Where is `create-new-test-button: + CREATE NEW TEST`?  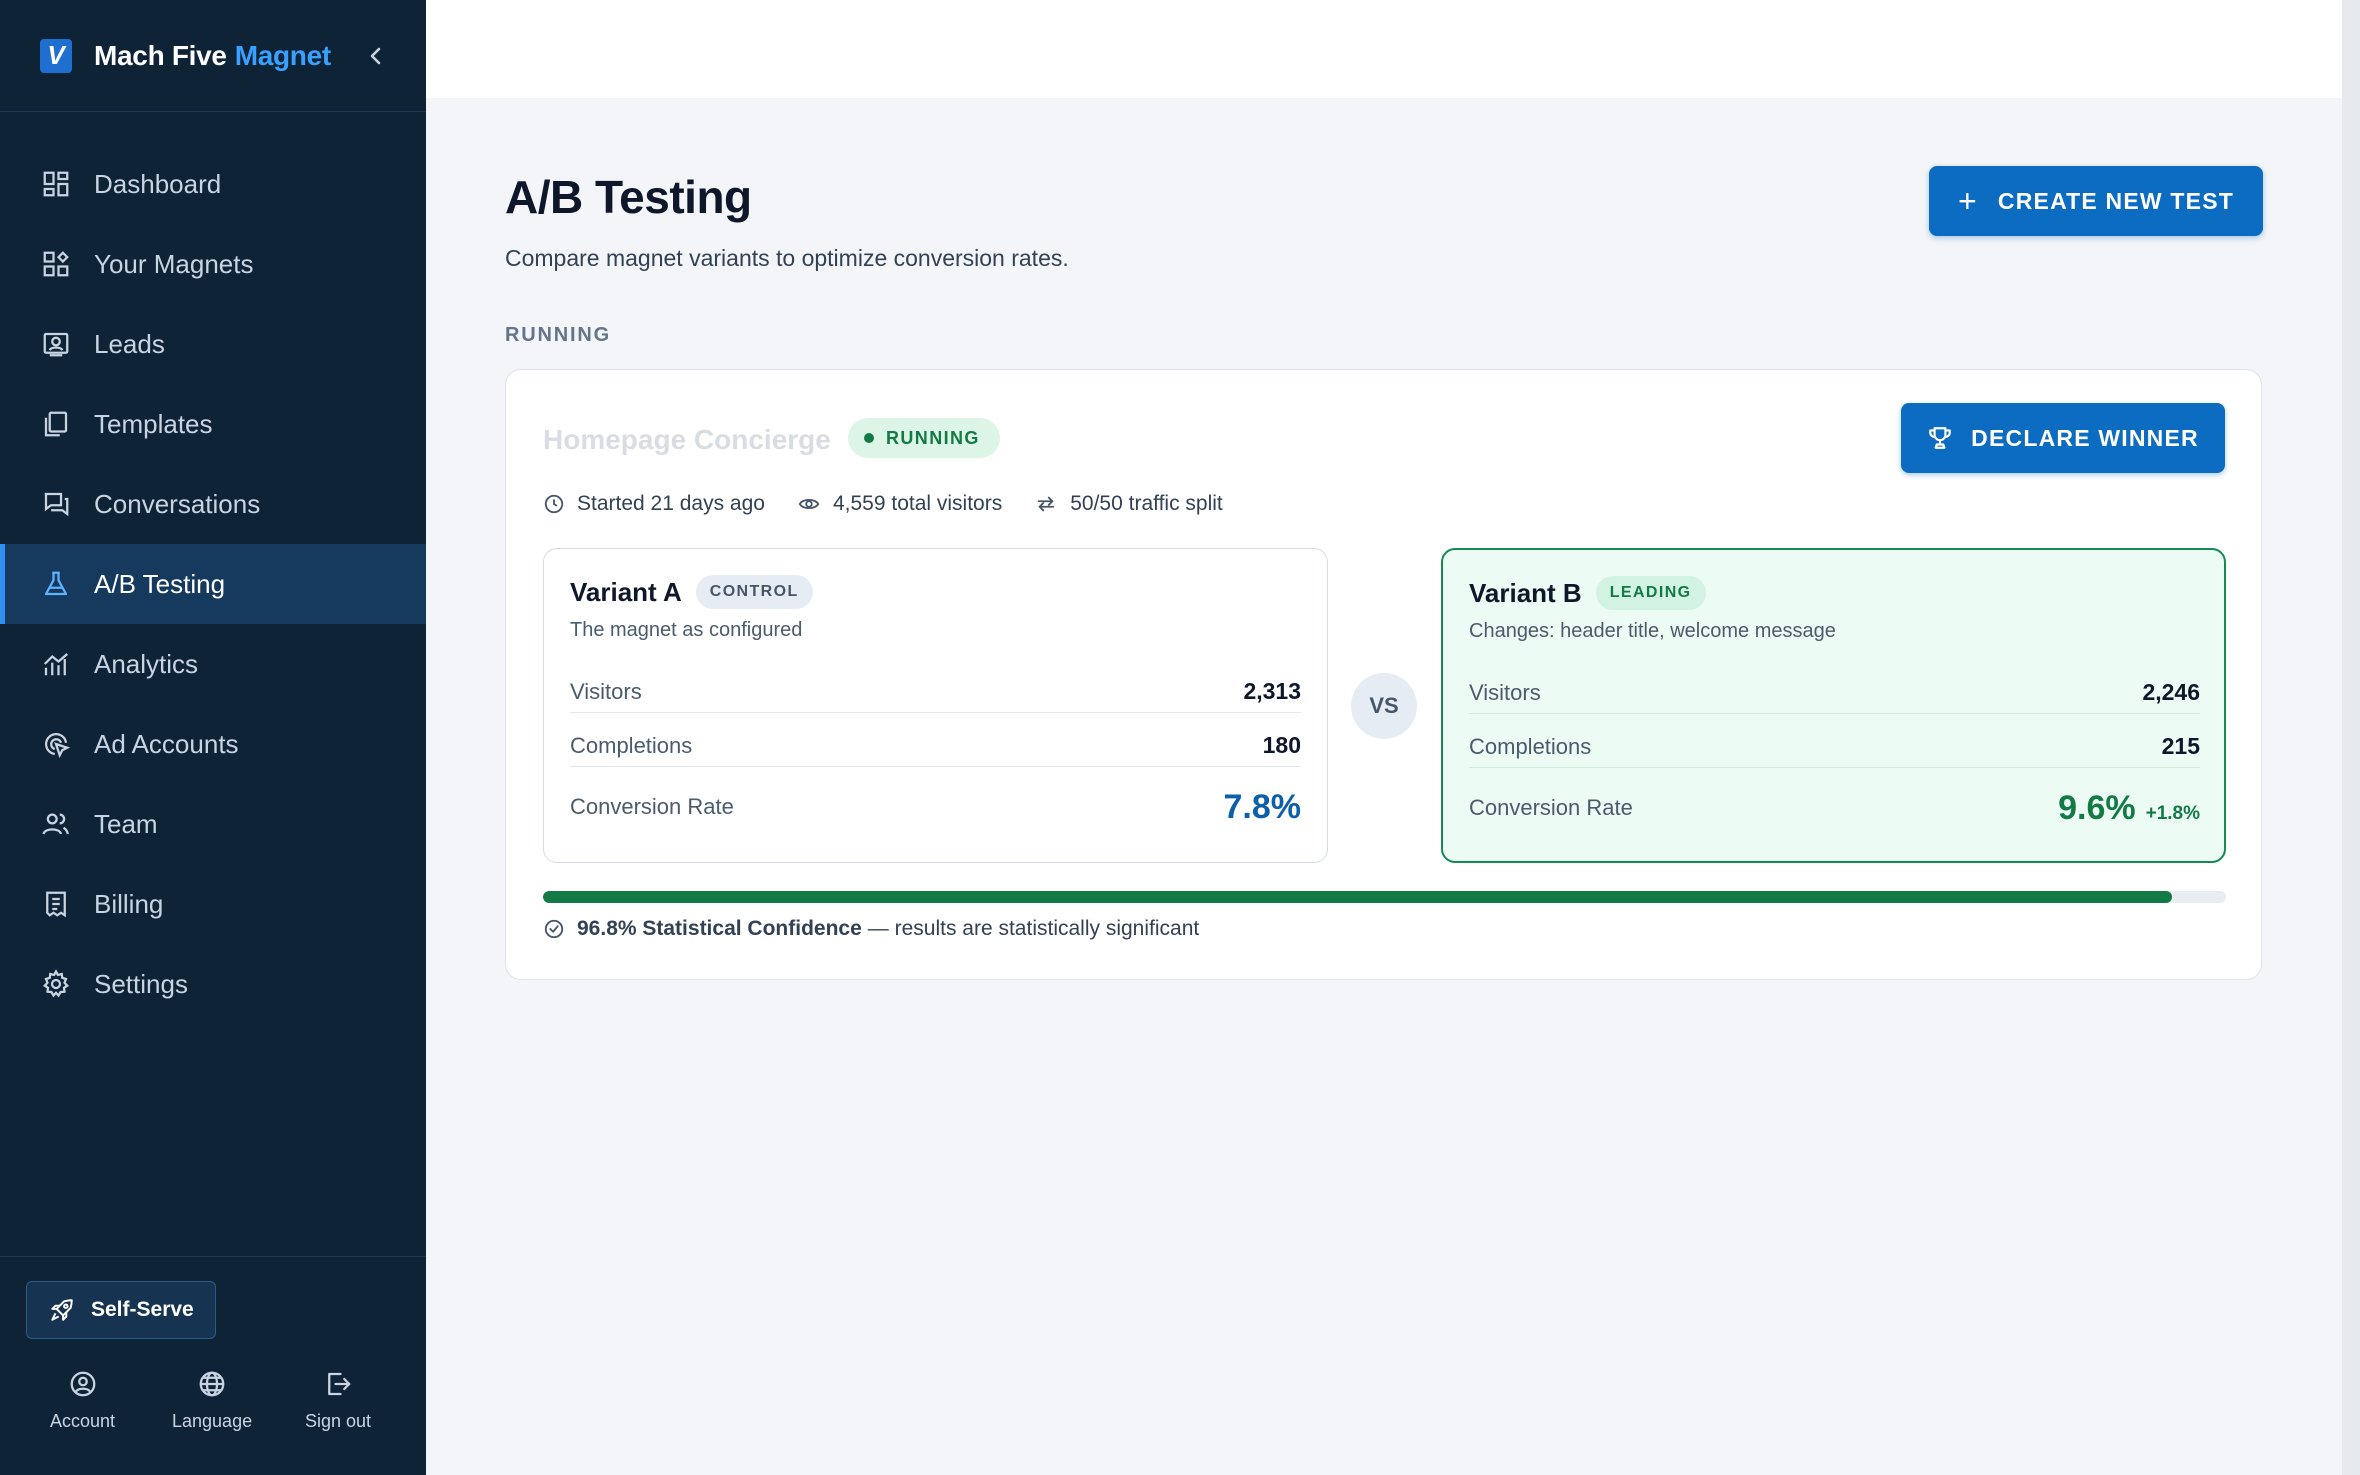 create-new-test-button: + CREATE NEW TEST is located at coordinates (2096, 201).